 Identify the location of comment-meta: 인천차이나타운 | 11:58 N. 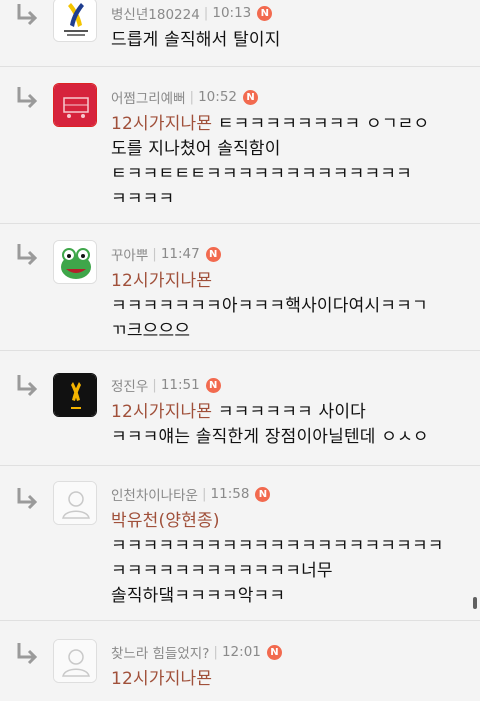
(191, 494).